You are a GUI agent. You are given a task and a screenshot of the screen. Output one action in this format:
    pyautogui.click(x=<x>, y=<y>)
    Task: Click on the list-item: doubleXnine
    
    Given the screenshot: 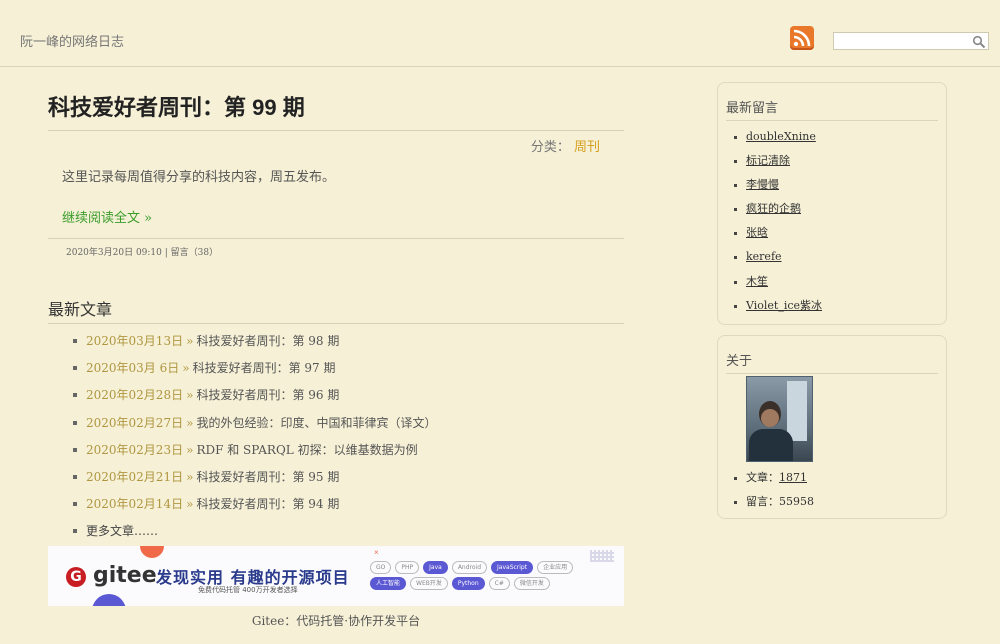 What is the action you would take?
    pyautogui.click(x=832, y=141)
    